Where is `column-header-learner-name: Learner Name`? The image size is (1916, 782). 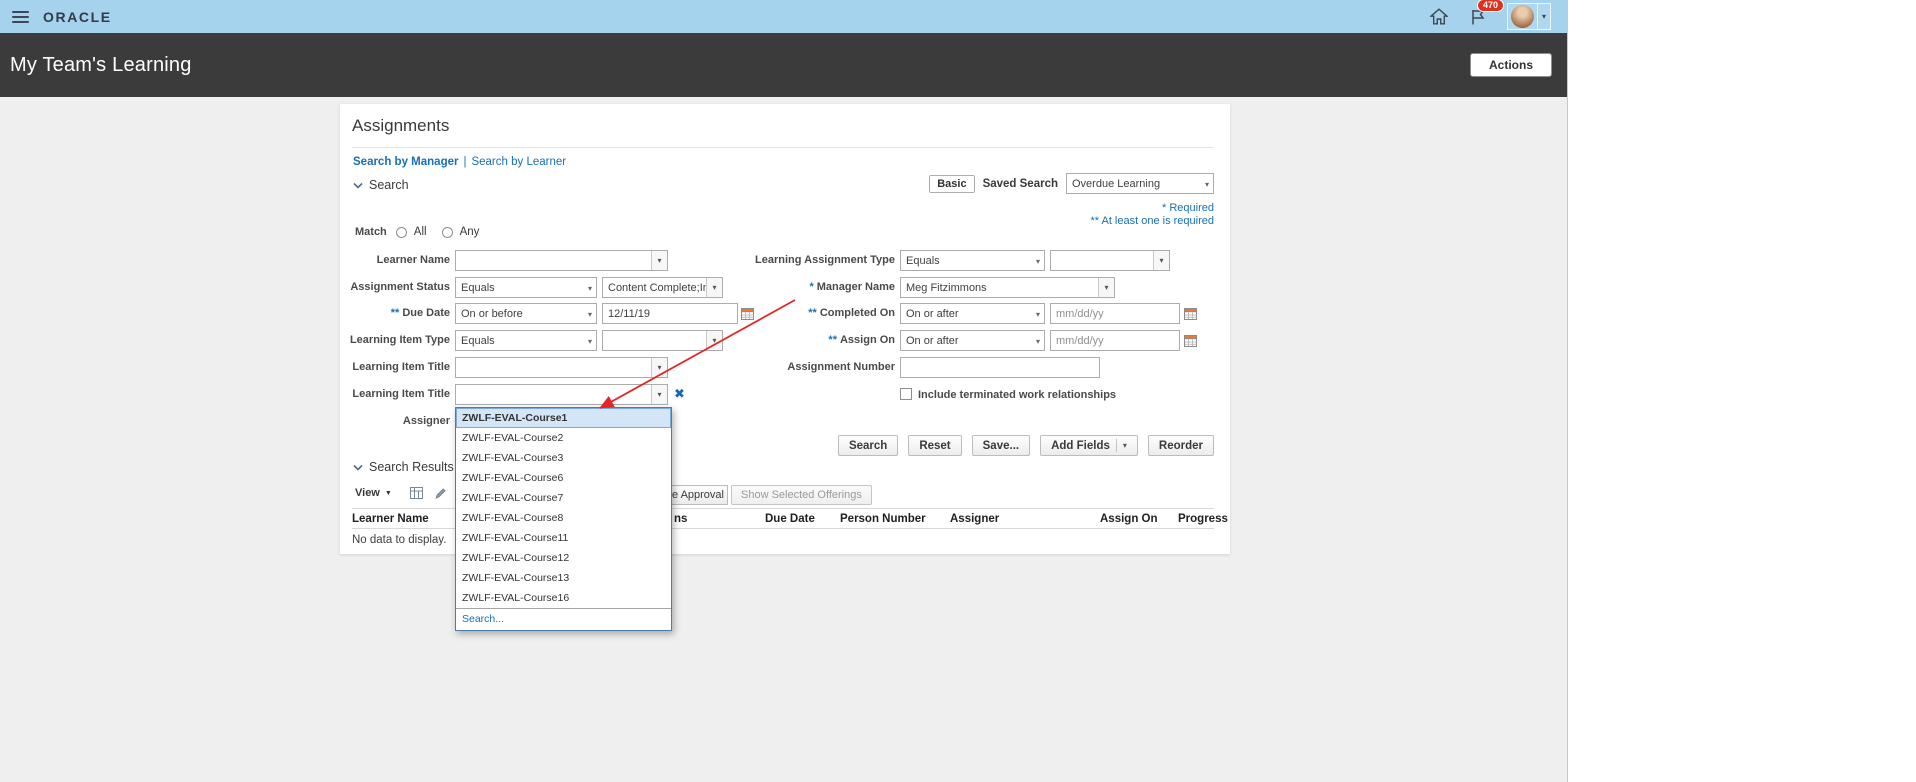
column-header-learner-name: Learner Name is located at coordinates (390, 519).